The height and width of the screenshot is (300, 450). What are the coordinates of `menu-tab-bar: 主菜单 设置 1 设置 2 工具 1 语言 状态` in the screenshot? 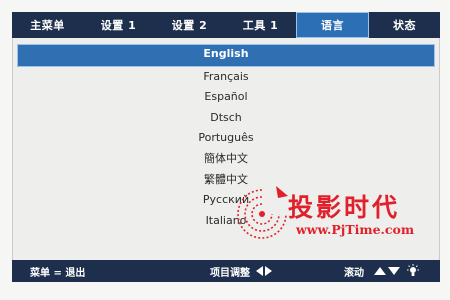 It's located at (226, 25).